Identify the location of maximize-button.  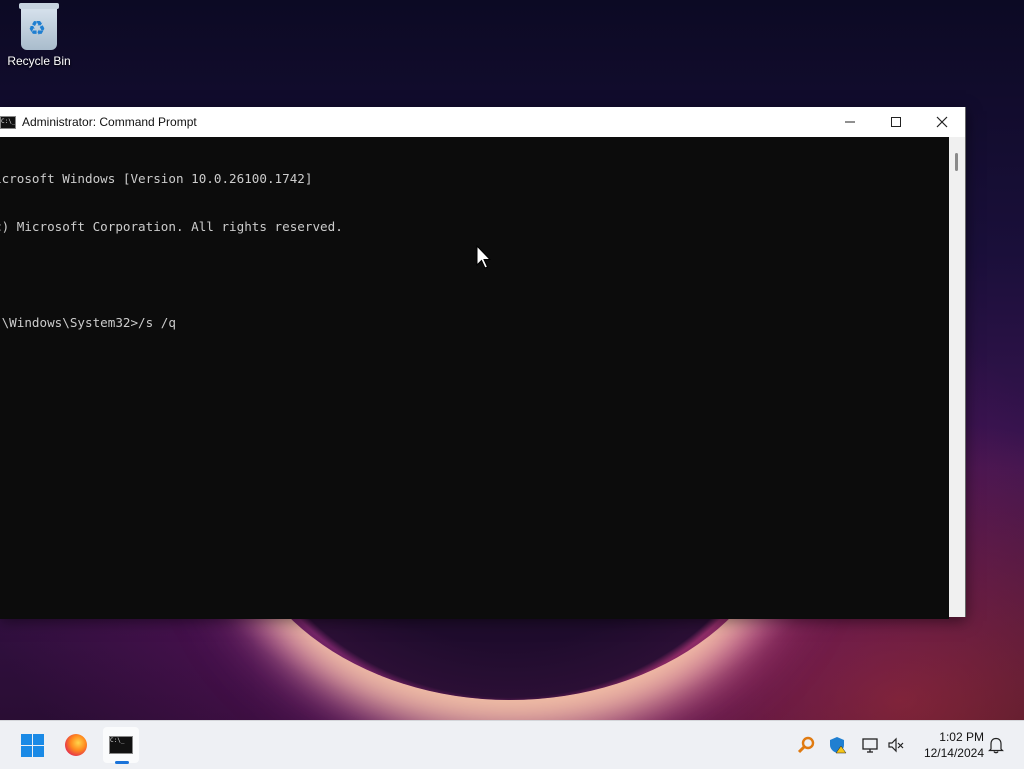
(896, 122).